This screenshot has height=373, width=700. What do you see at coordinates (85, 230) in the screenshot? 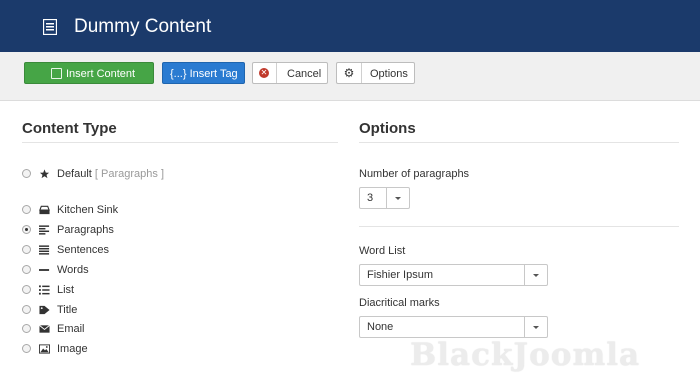
I see `option-paragraphs-label: Paragraphs` at bounding box center [85, 230].